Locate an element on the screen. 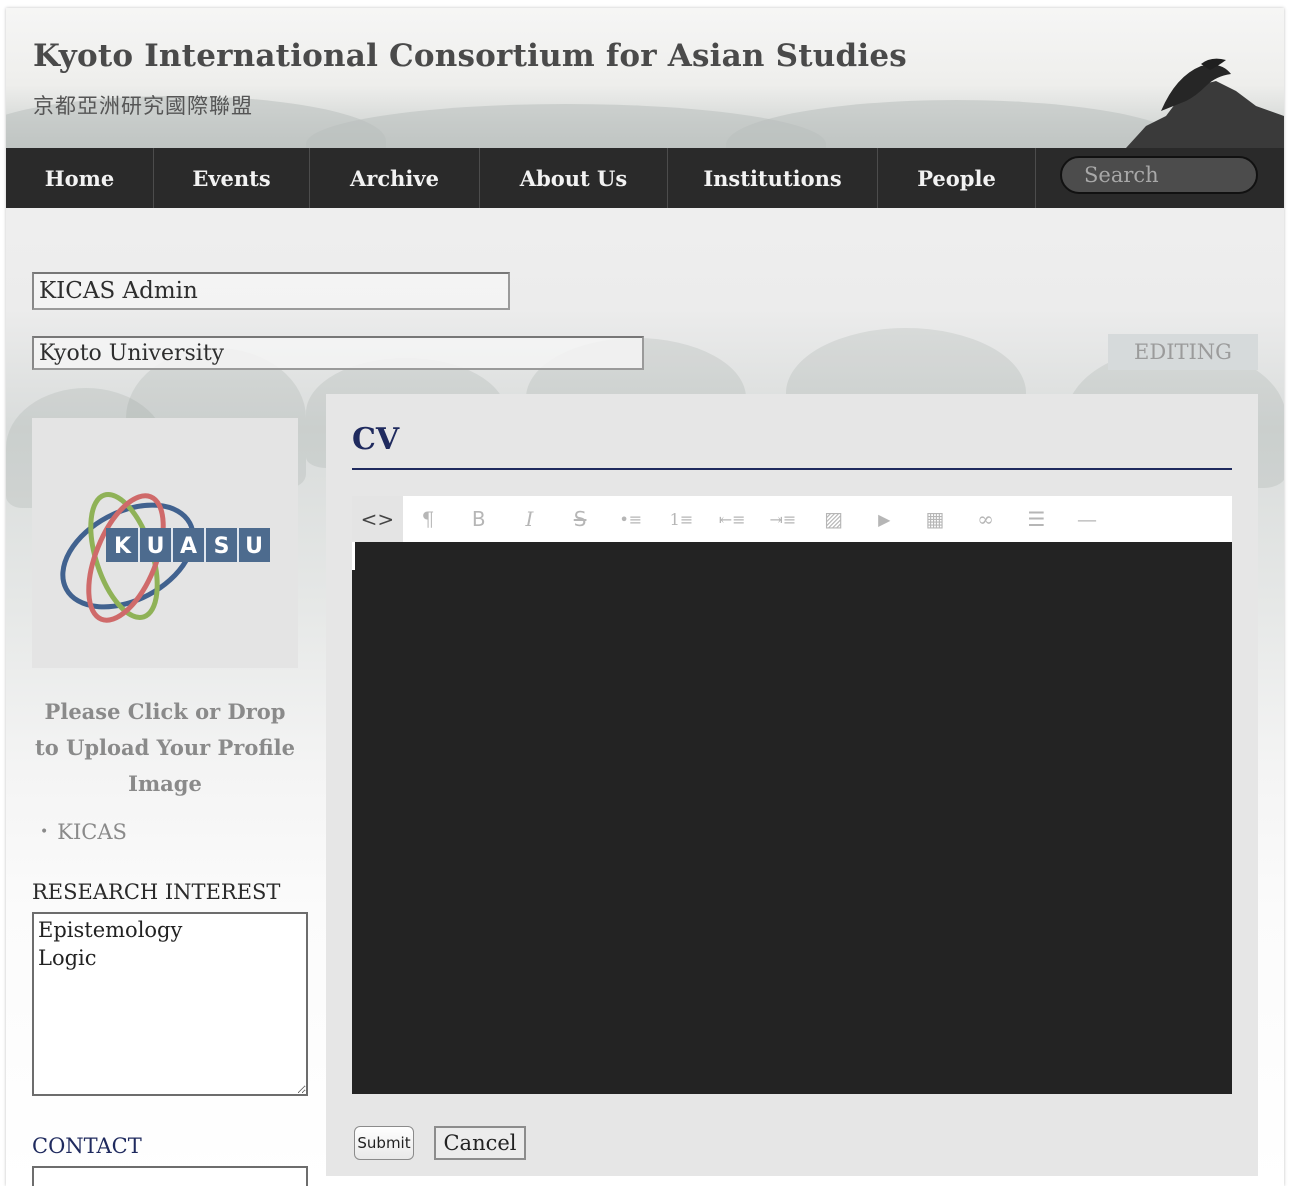 The height and width of the screenshot is (1186, 1296). nav-about-us: About Us is located at coordinates (574, 178).